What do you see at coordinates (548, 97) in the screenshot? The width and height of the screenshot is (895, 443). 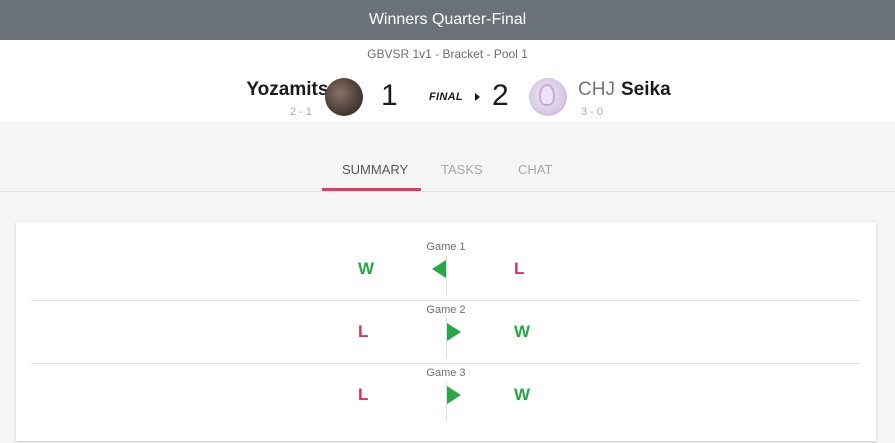 I see `player2-avatar` at bounding box center [548, 97].